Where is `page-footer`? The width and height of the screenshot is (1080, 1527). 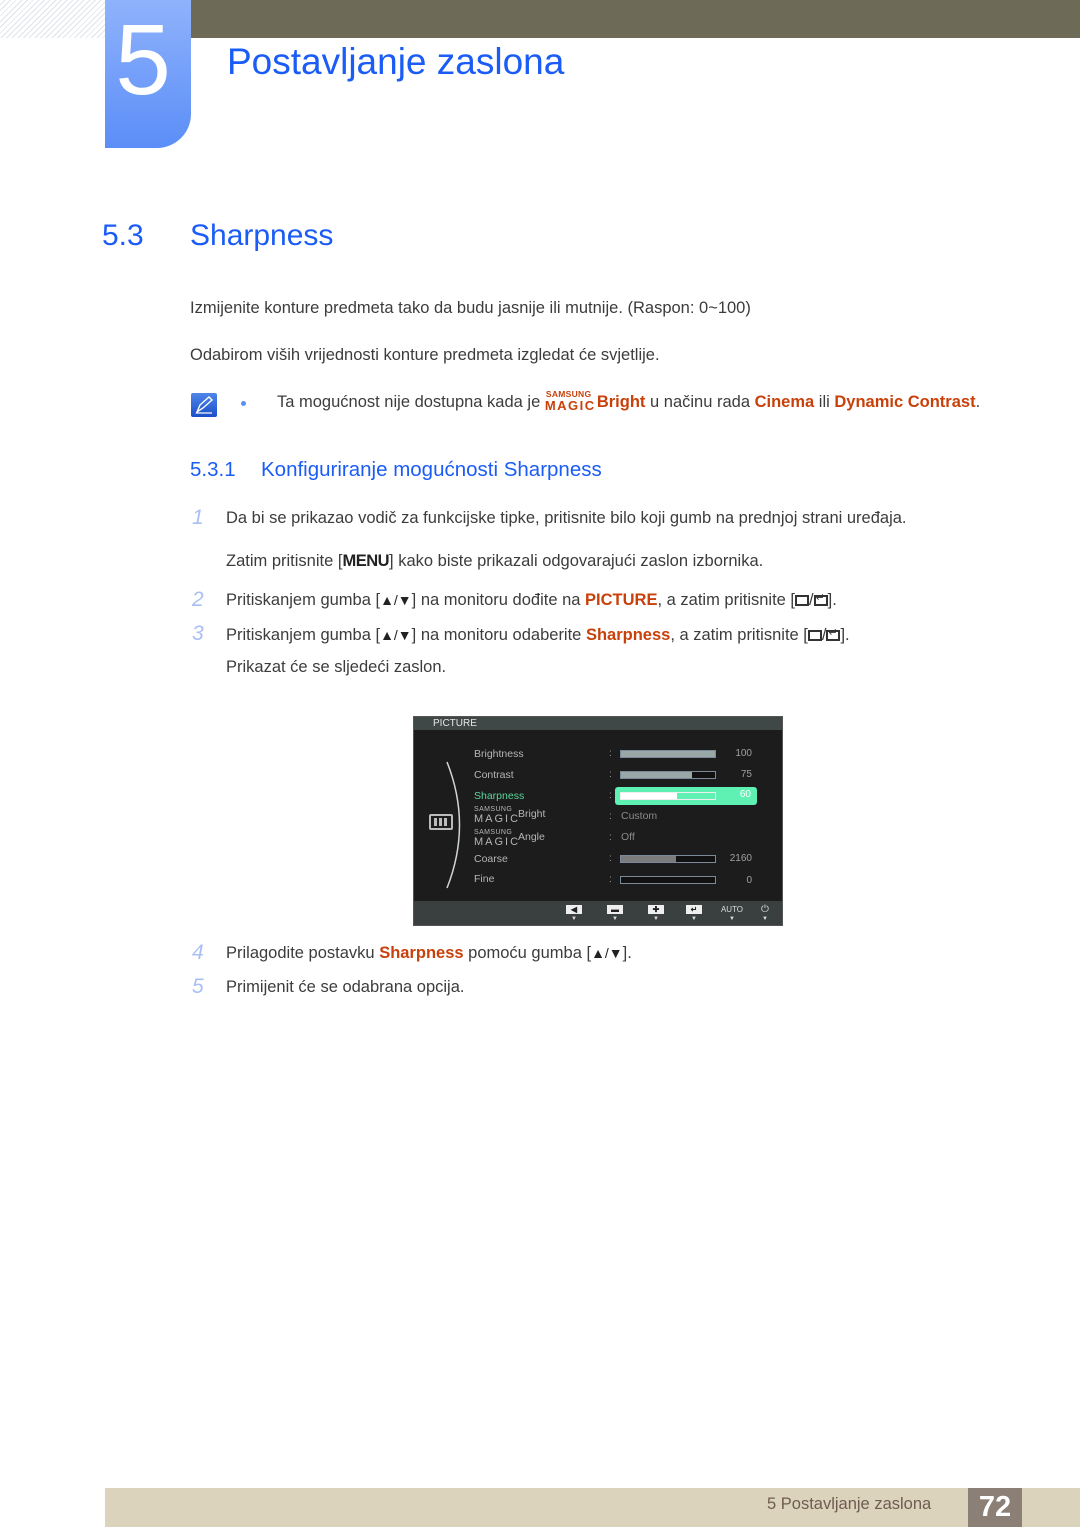 page-footer is located at coordinates (592, 1507).